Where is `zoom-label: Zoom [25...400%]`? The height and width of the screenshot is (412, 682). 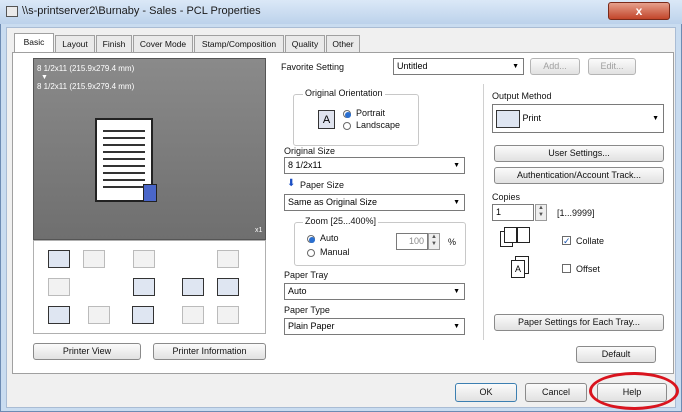
zoom-label: Zoom [25...400%] is located at coordinates (341, 221).